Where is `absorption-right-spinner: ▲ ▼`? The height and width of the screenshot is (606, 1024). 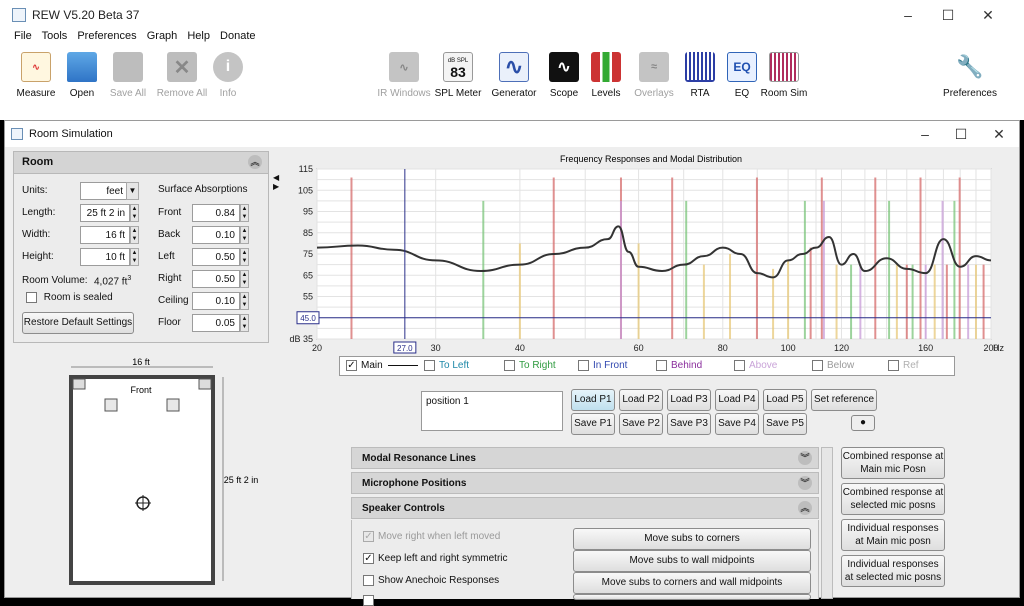 absorption-right-spinner: ▲ ▼ is located at coordinates (244, 279).